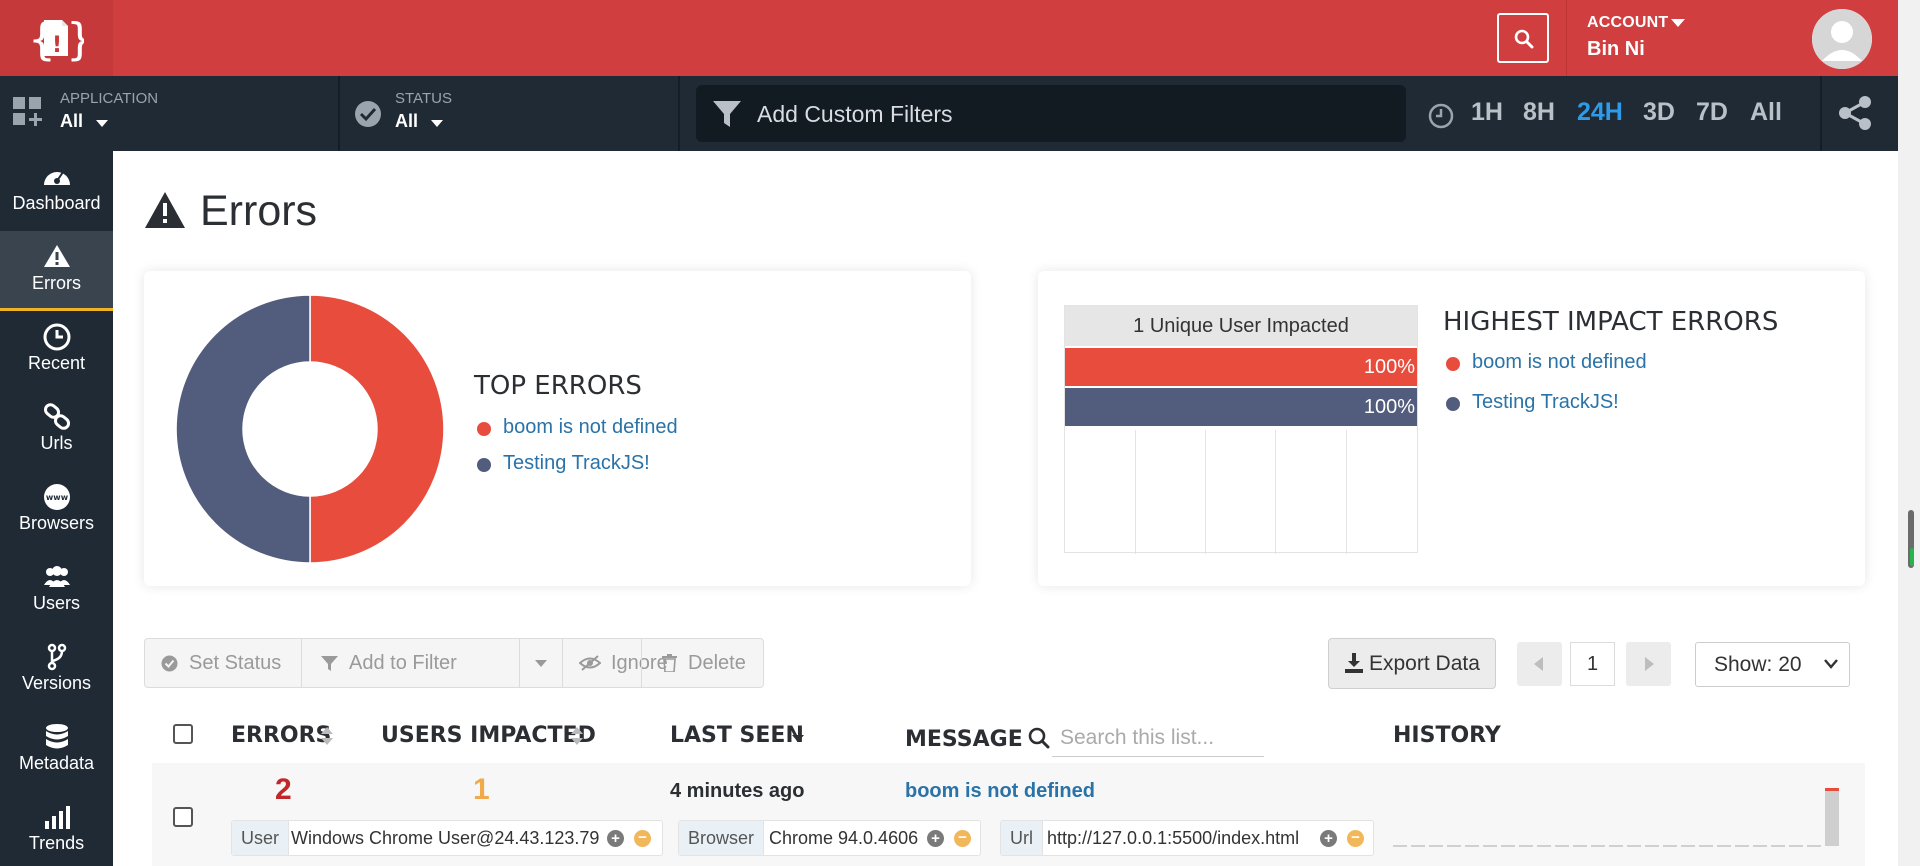  Describe the element at coordinates (56, 351) in the screenshot. I see `sidebar-item-recent: Recent` at that location.